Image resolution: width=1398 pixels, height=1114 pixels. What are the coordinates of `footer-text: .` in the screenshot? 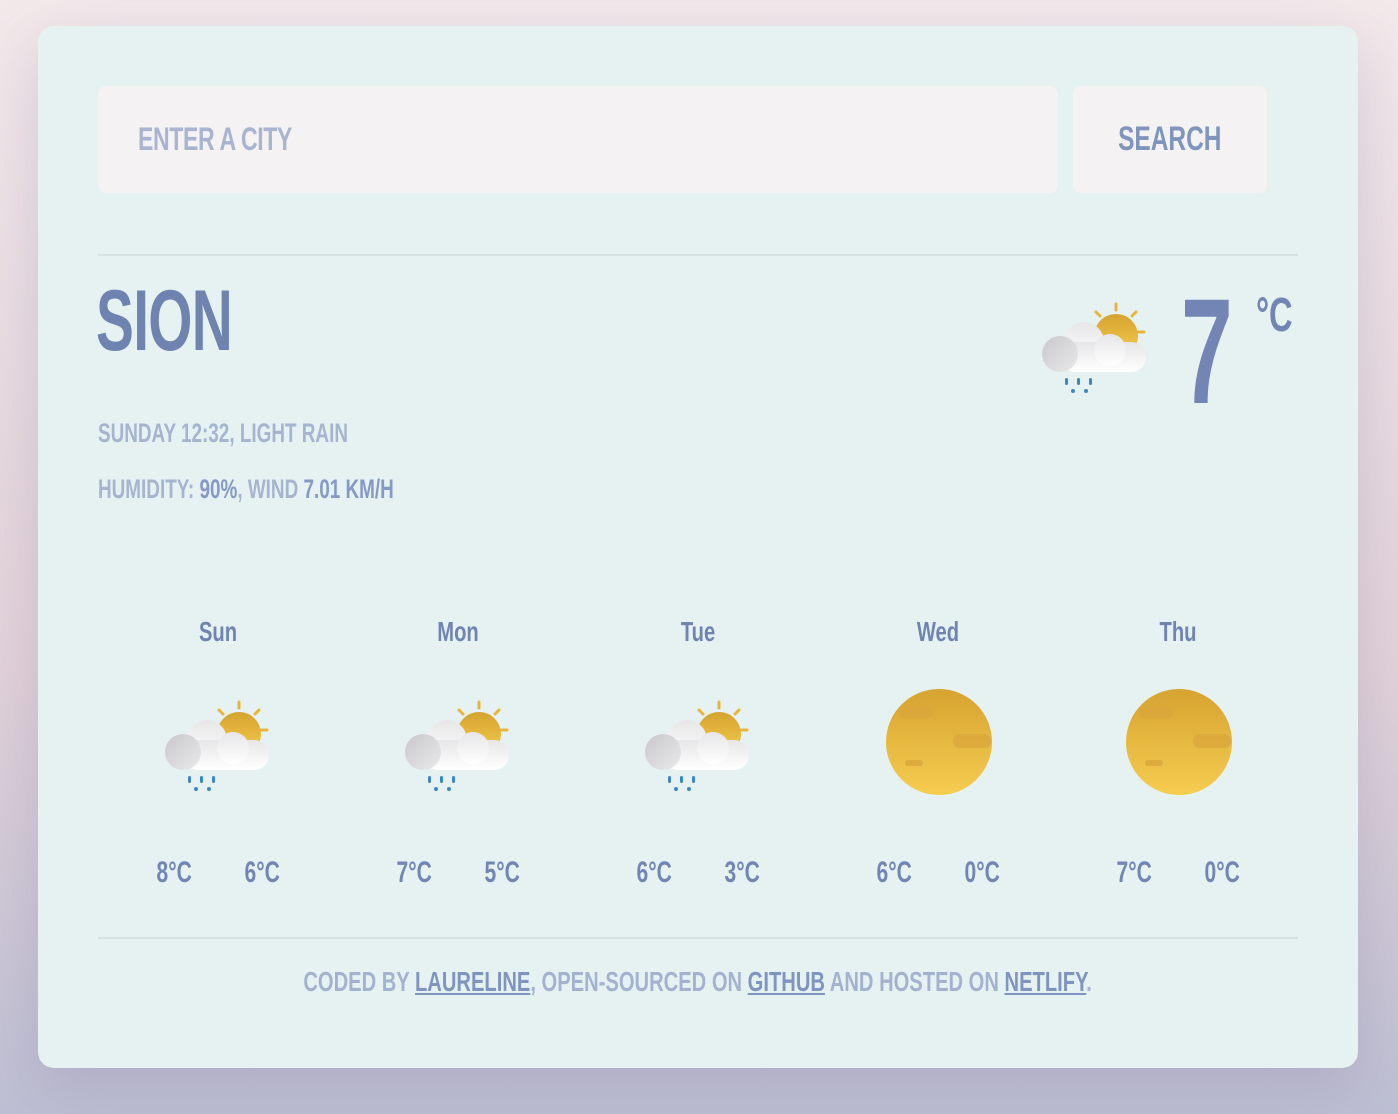 It's located at (1089, 981).